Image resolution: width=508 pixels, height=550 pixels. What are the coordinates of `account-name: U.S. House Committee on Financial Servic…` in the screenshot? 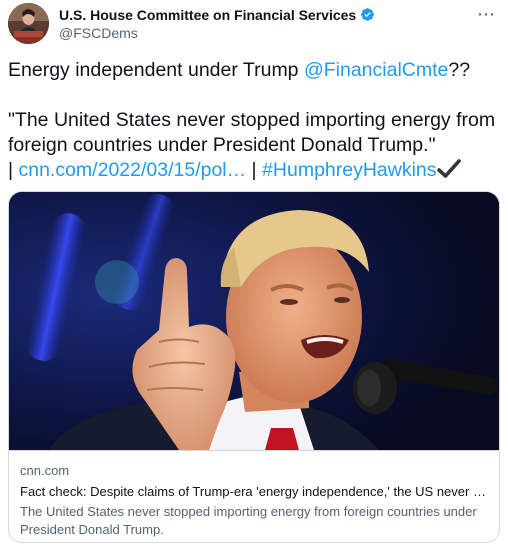 It's located at (207, 15).